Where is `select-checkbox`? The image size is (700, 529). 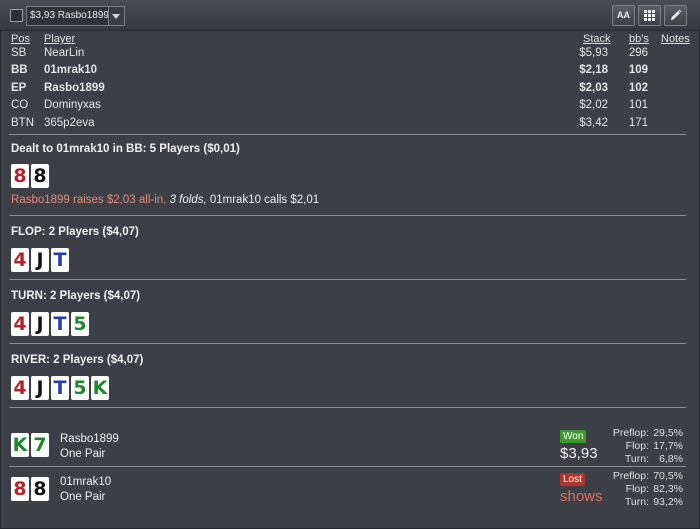 select-checkbox is located at coordinates (16, 15).